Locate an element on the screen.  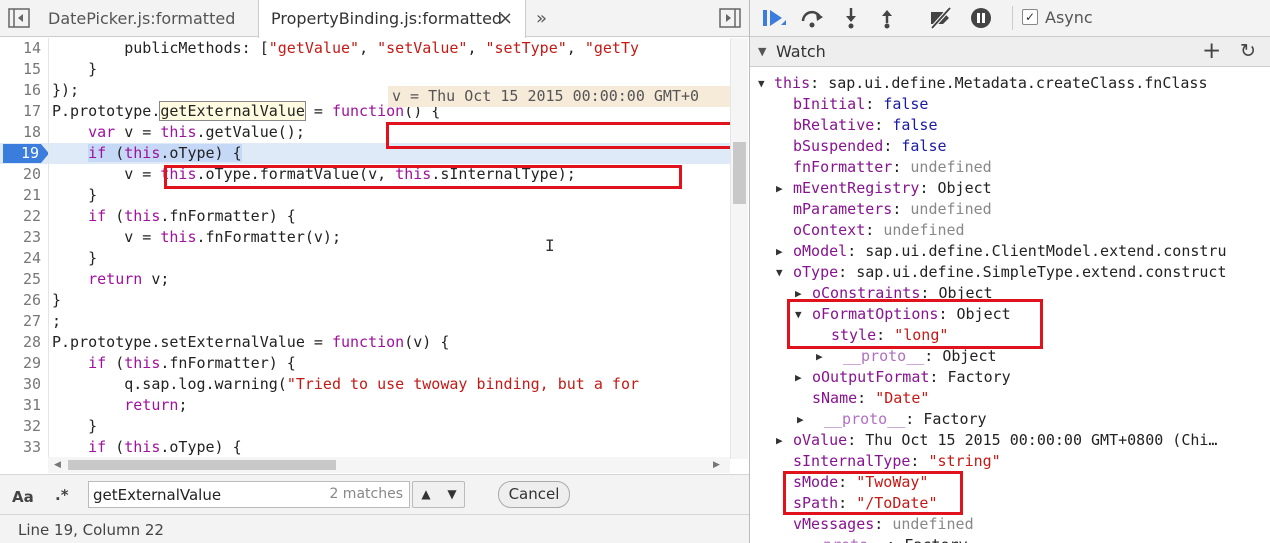
resume-icon is located at coordinates (773, 18).